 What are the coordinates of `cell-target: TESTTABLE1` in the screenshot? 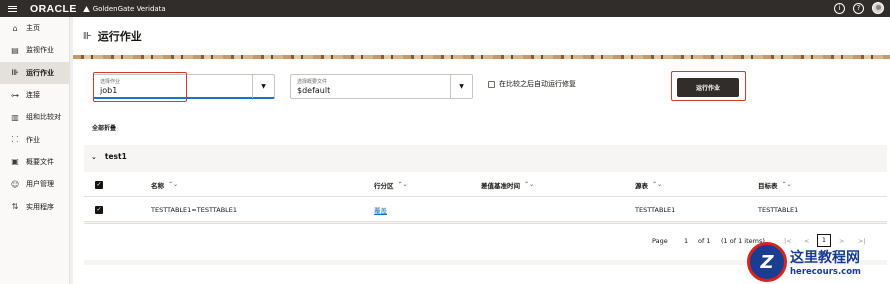 It's located at (778, 209).